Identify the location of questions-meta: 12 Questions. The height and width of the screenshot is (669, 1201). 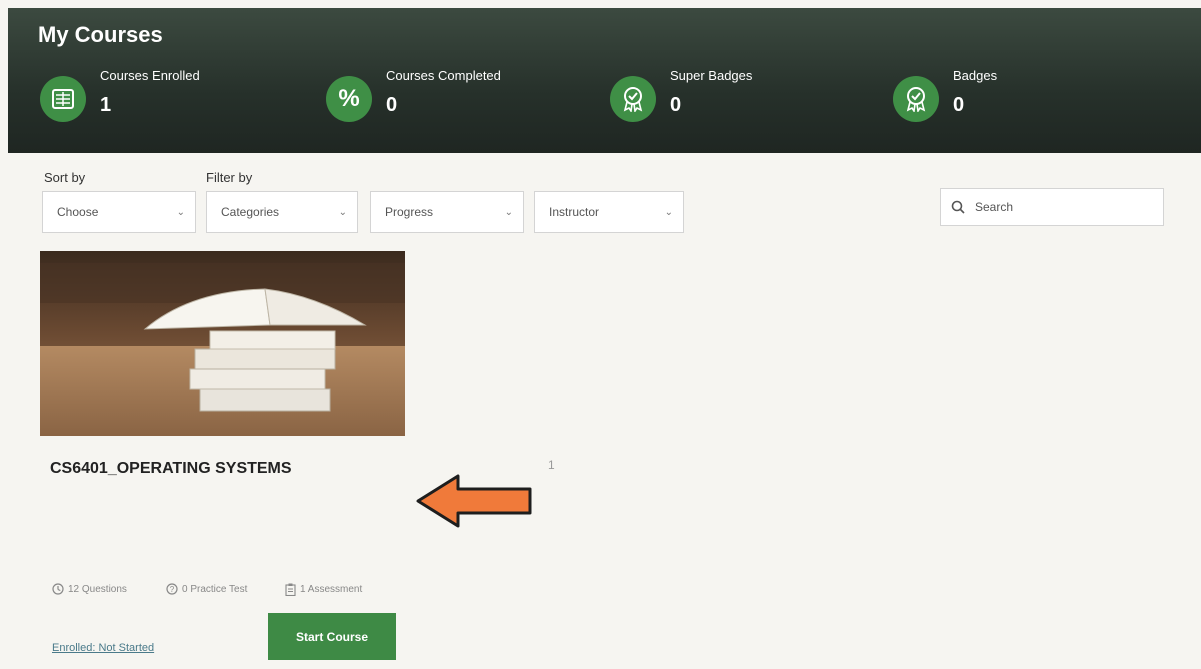
(89, 589).